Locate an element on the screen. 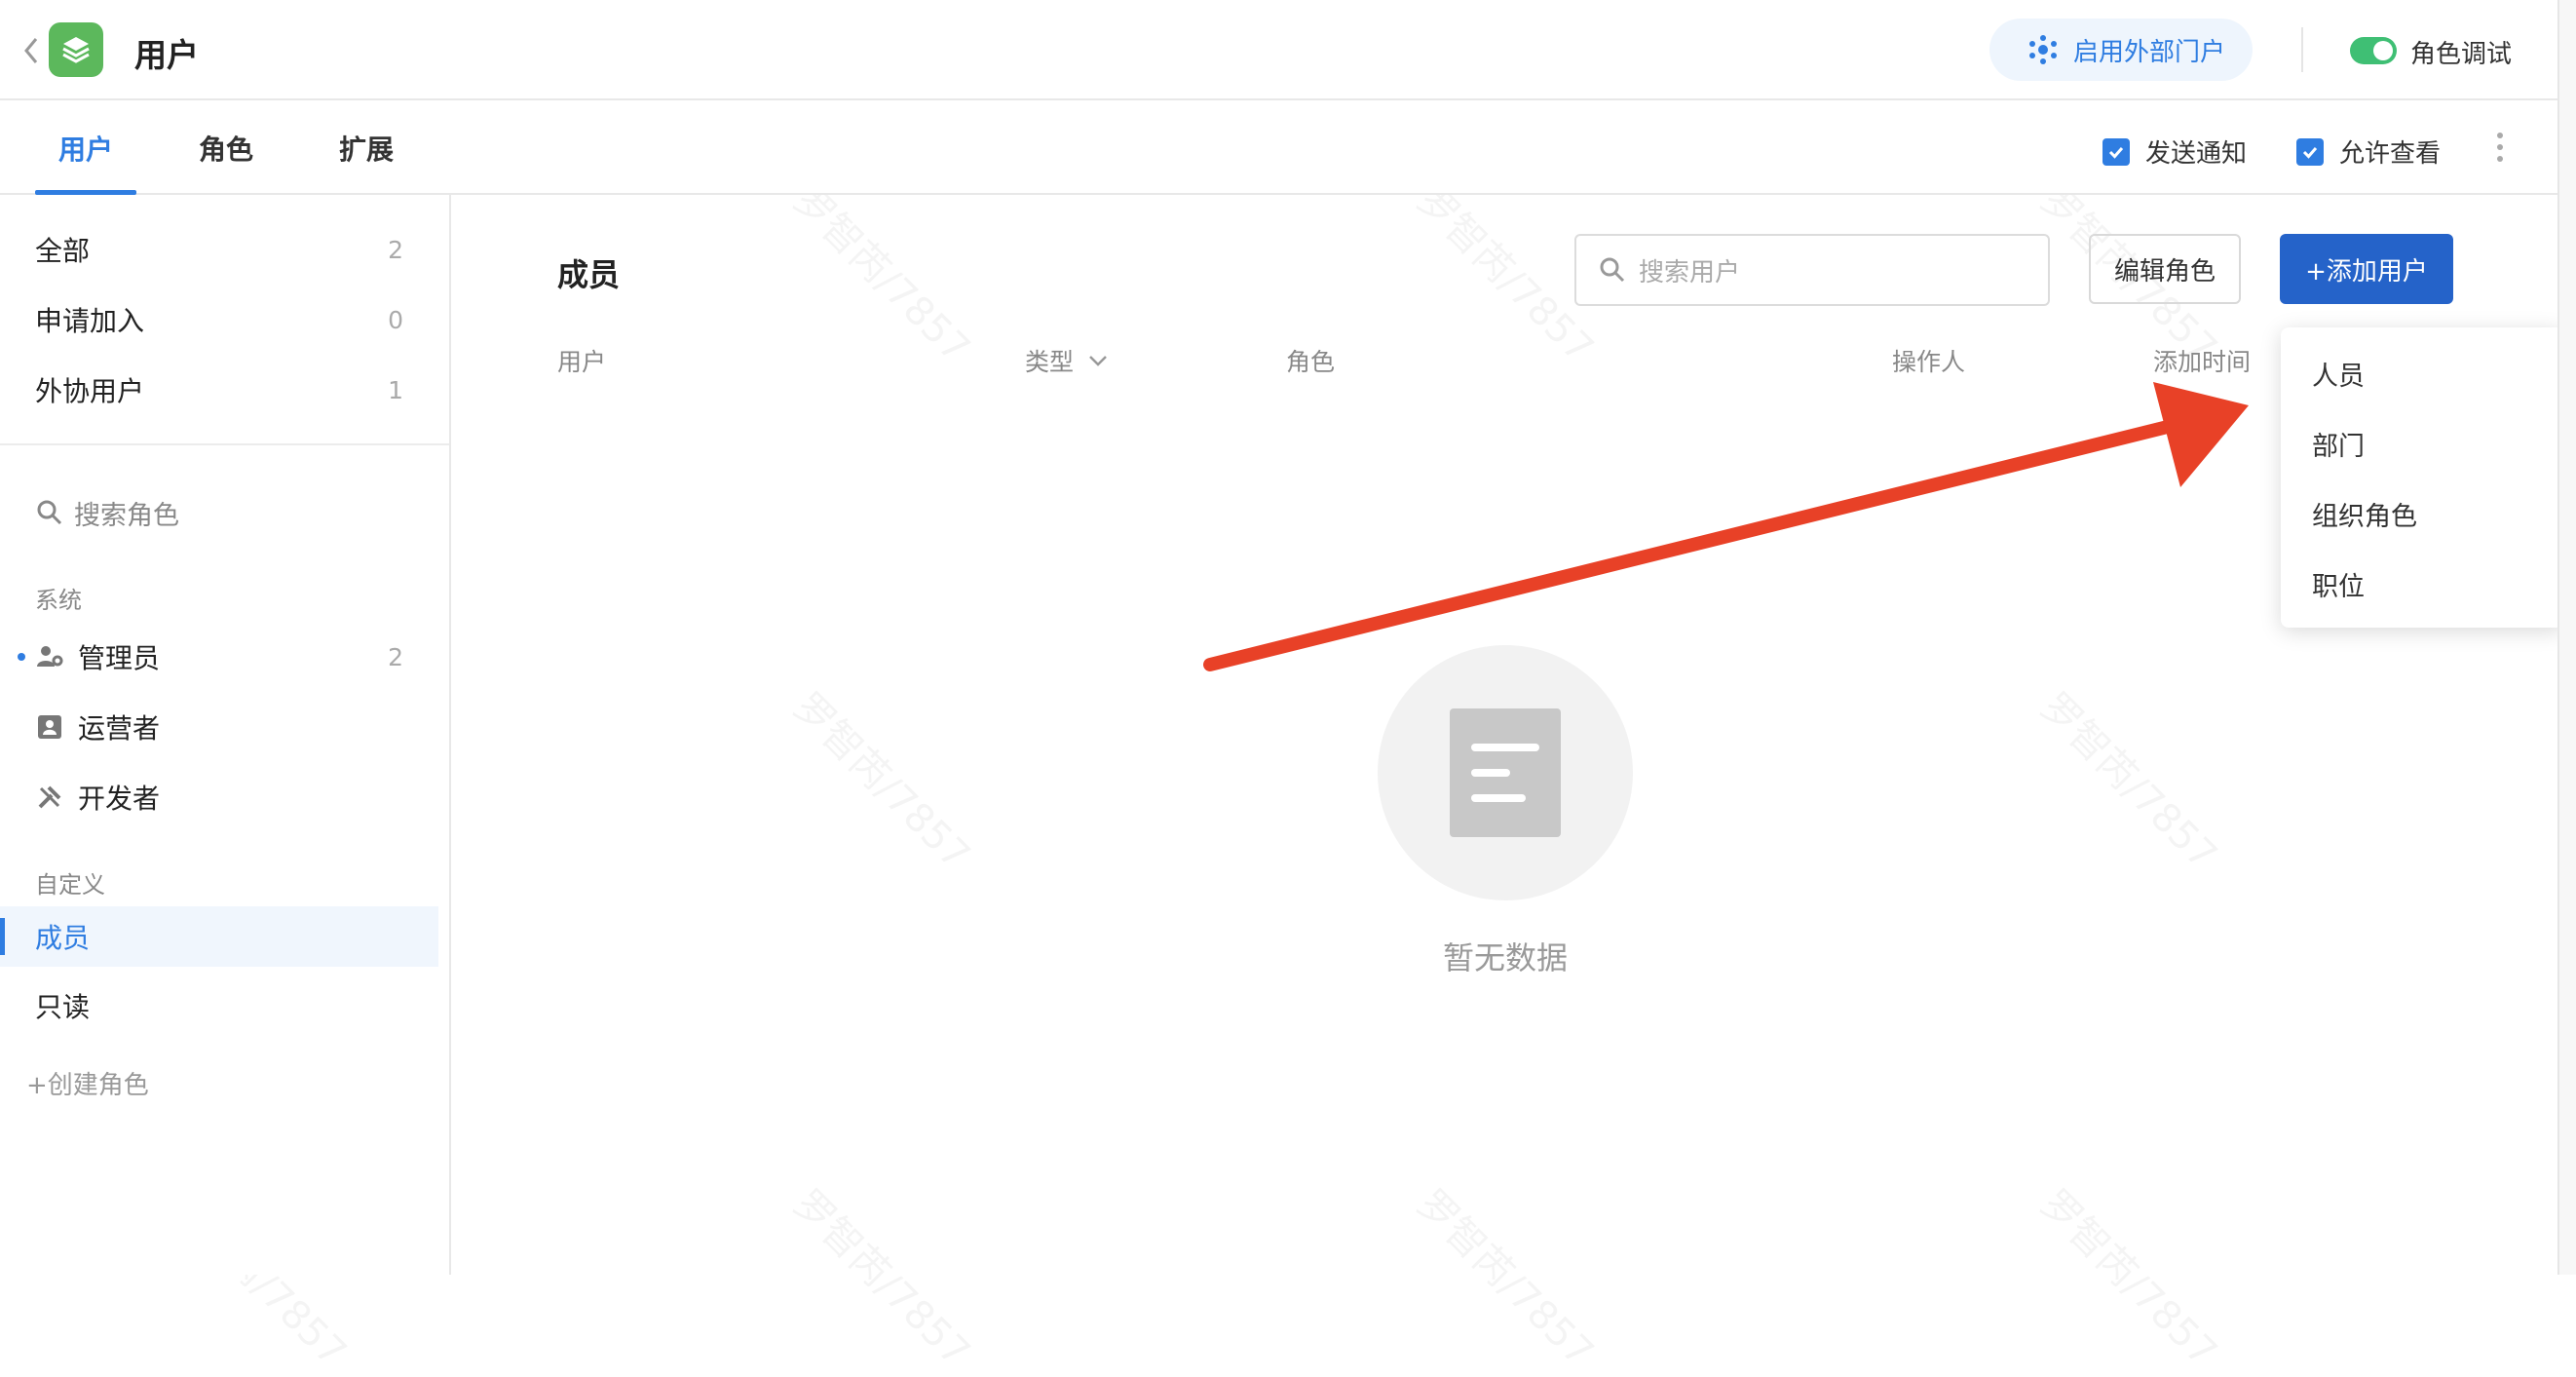 This screenshot has height=1377, width=2576. menu-item-position: 职位 is located at coordinates (2338, 584).